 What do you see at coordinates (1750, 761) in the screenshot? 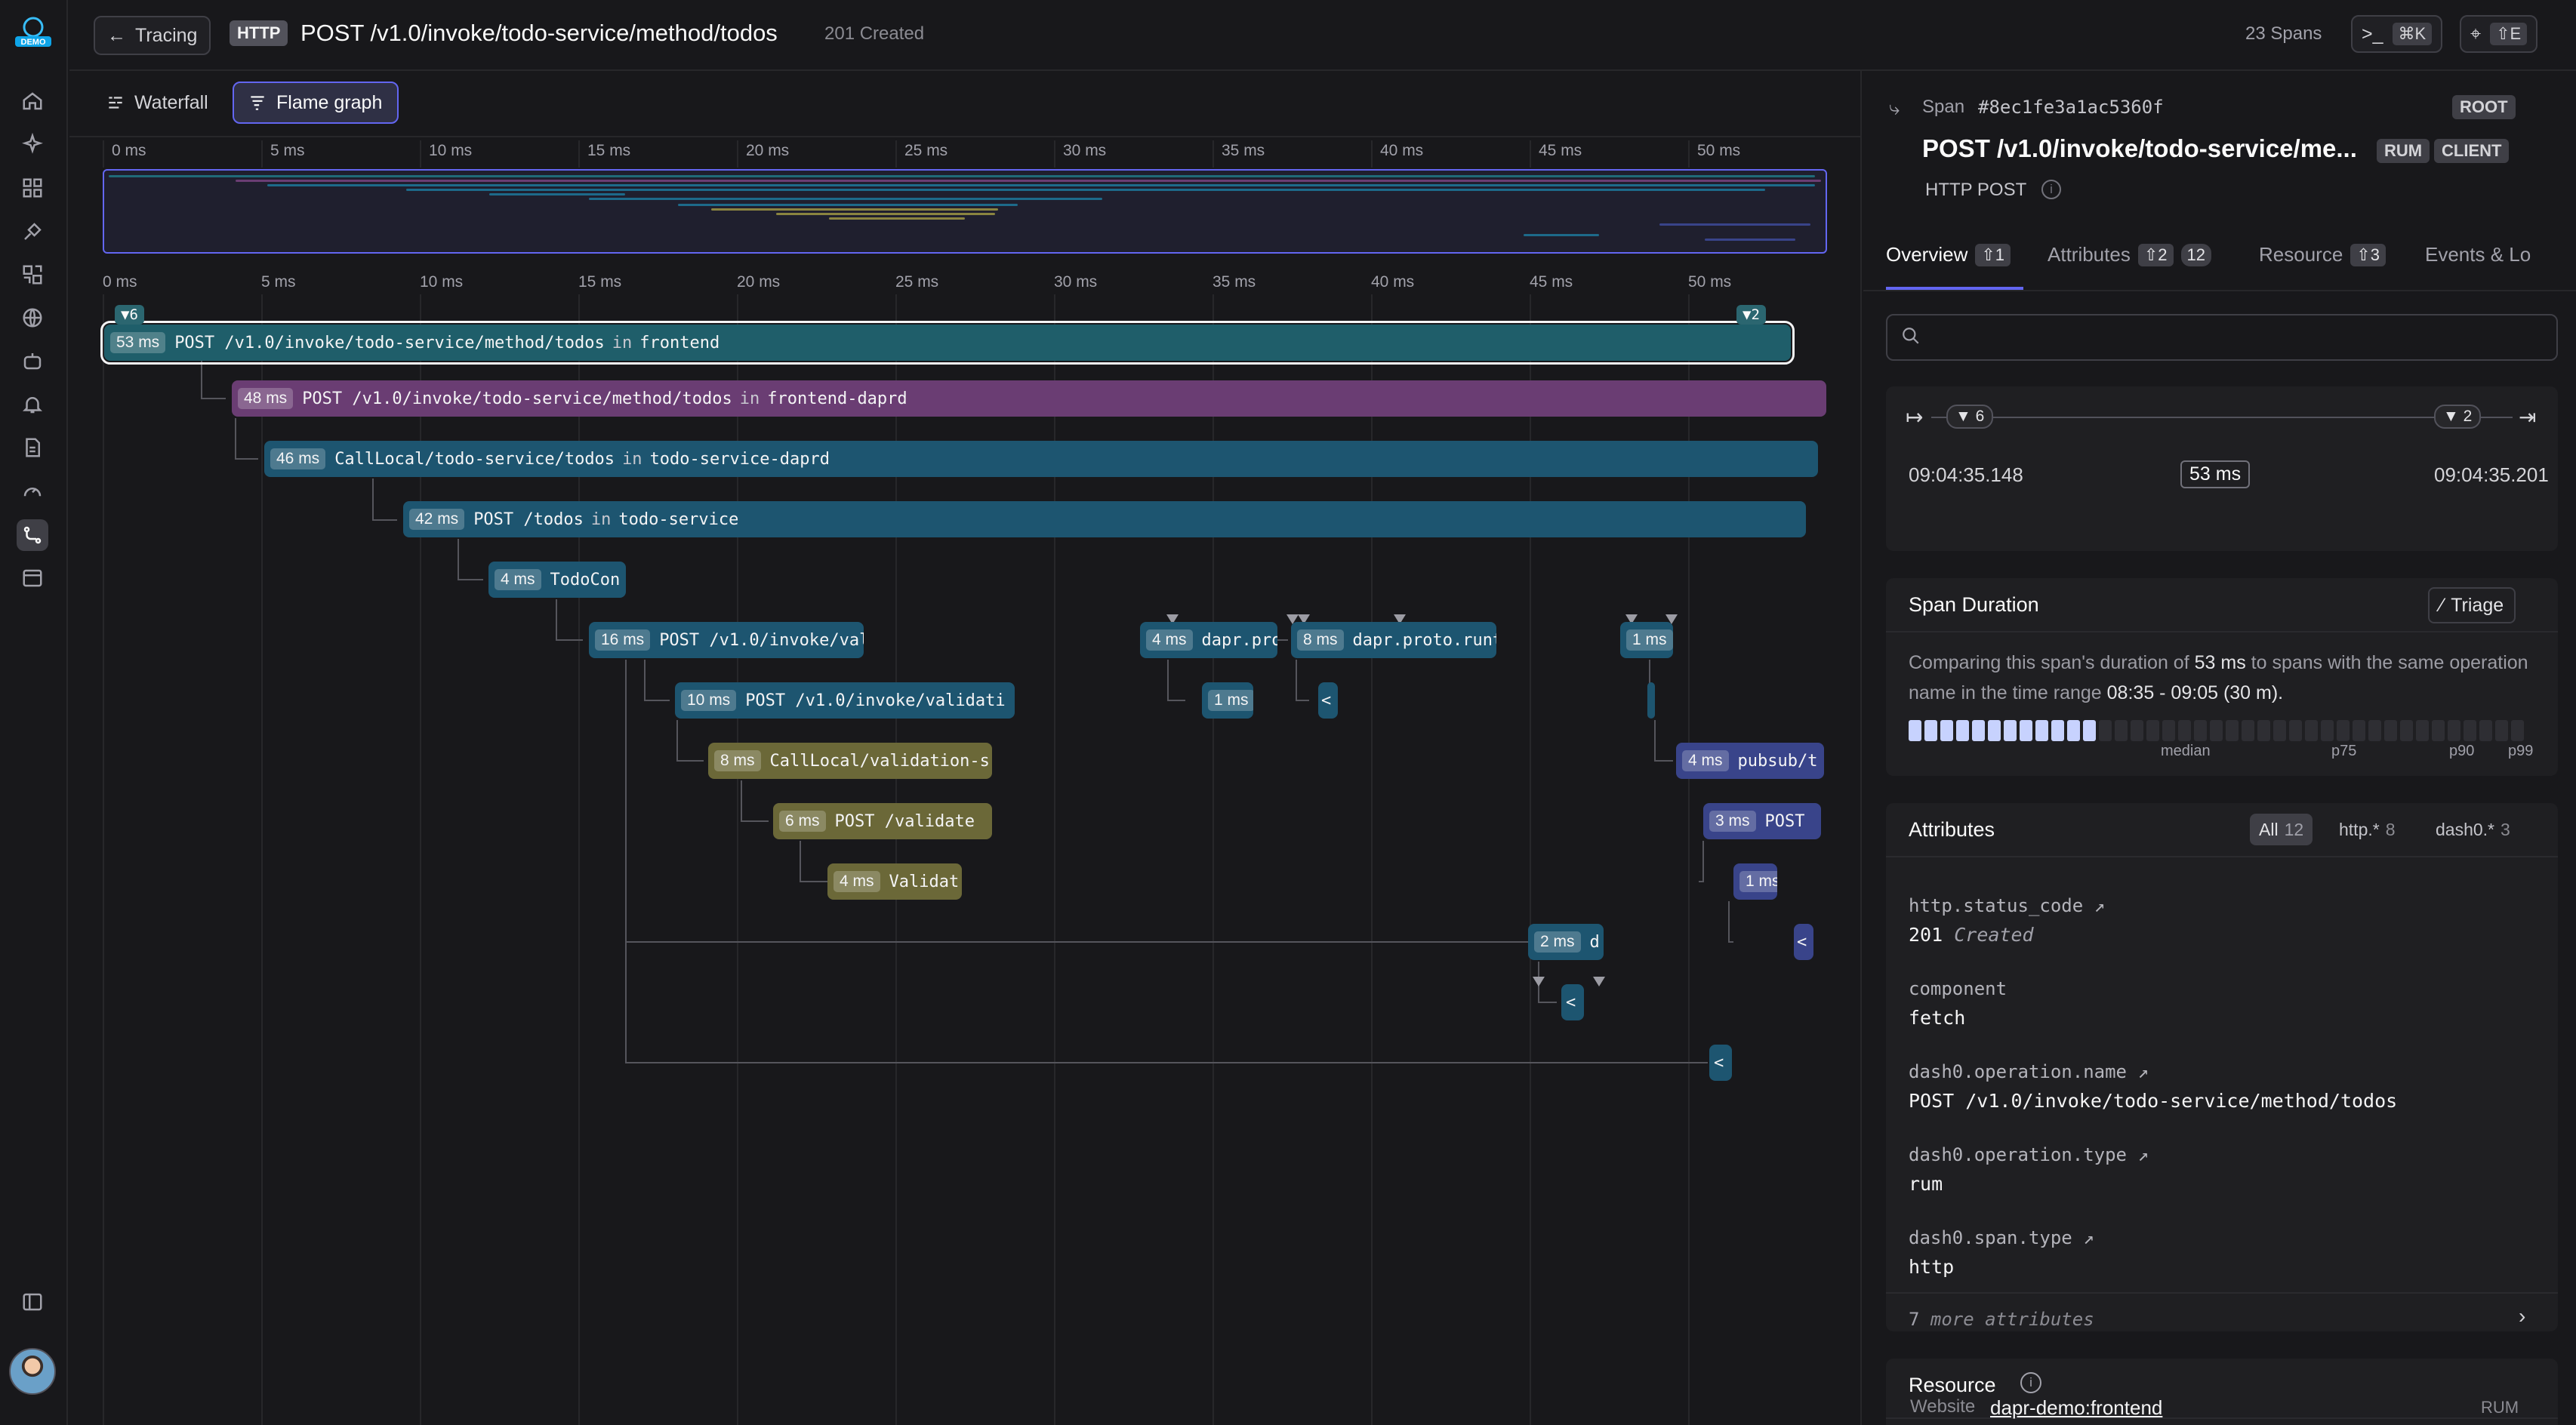
I see `span-bar: 4 ms pubsub/t` at bounding box center [1750, 761].